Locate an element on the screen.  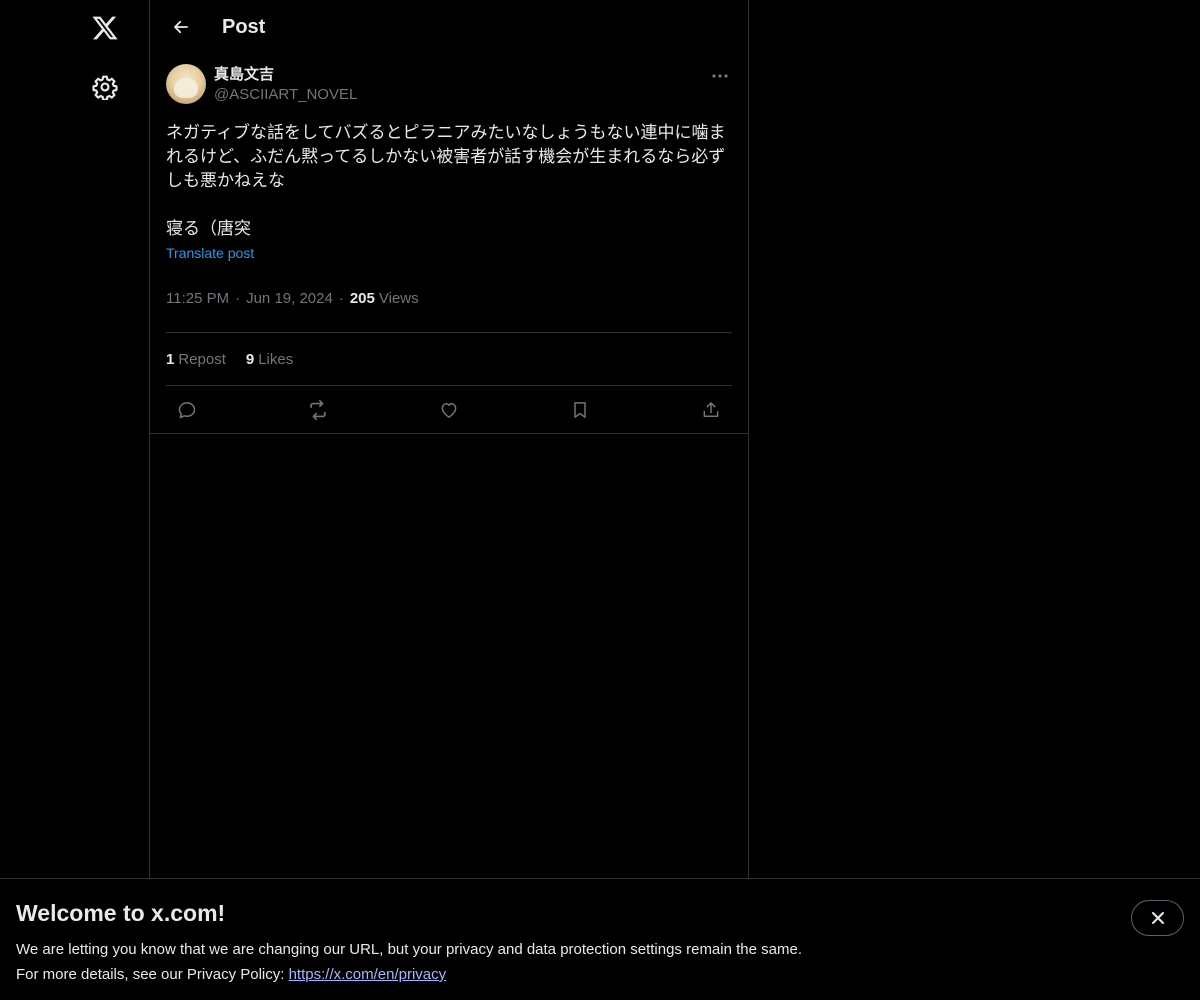
post-stats: 1 Repost 9 Likes is located at coordinates (449, 359).